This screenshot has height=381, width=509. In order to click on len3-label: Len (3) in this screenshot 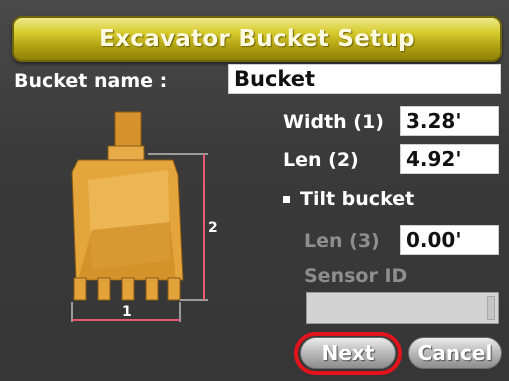, I will do `click(342, 241)`.